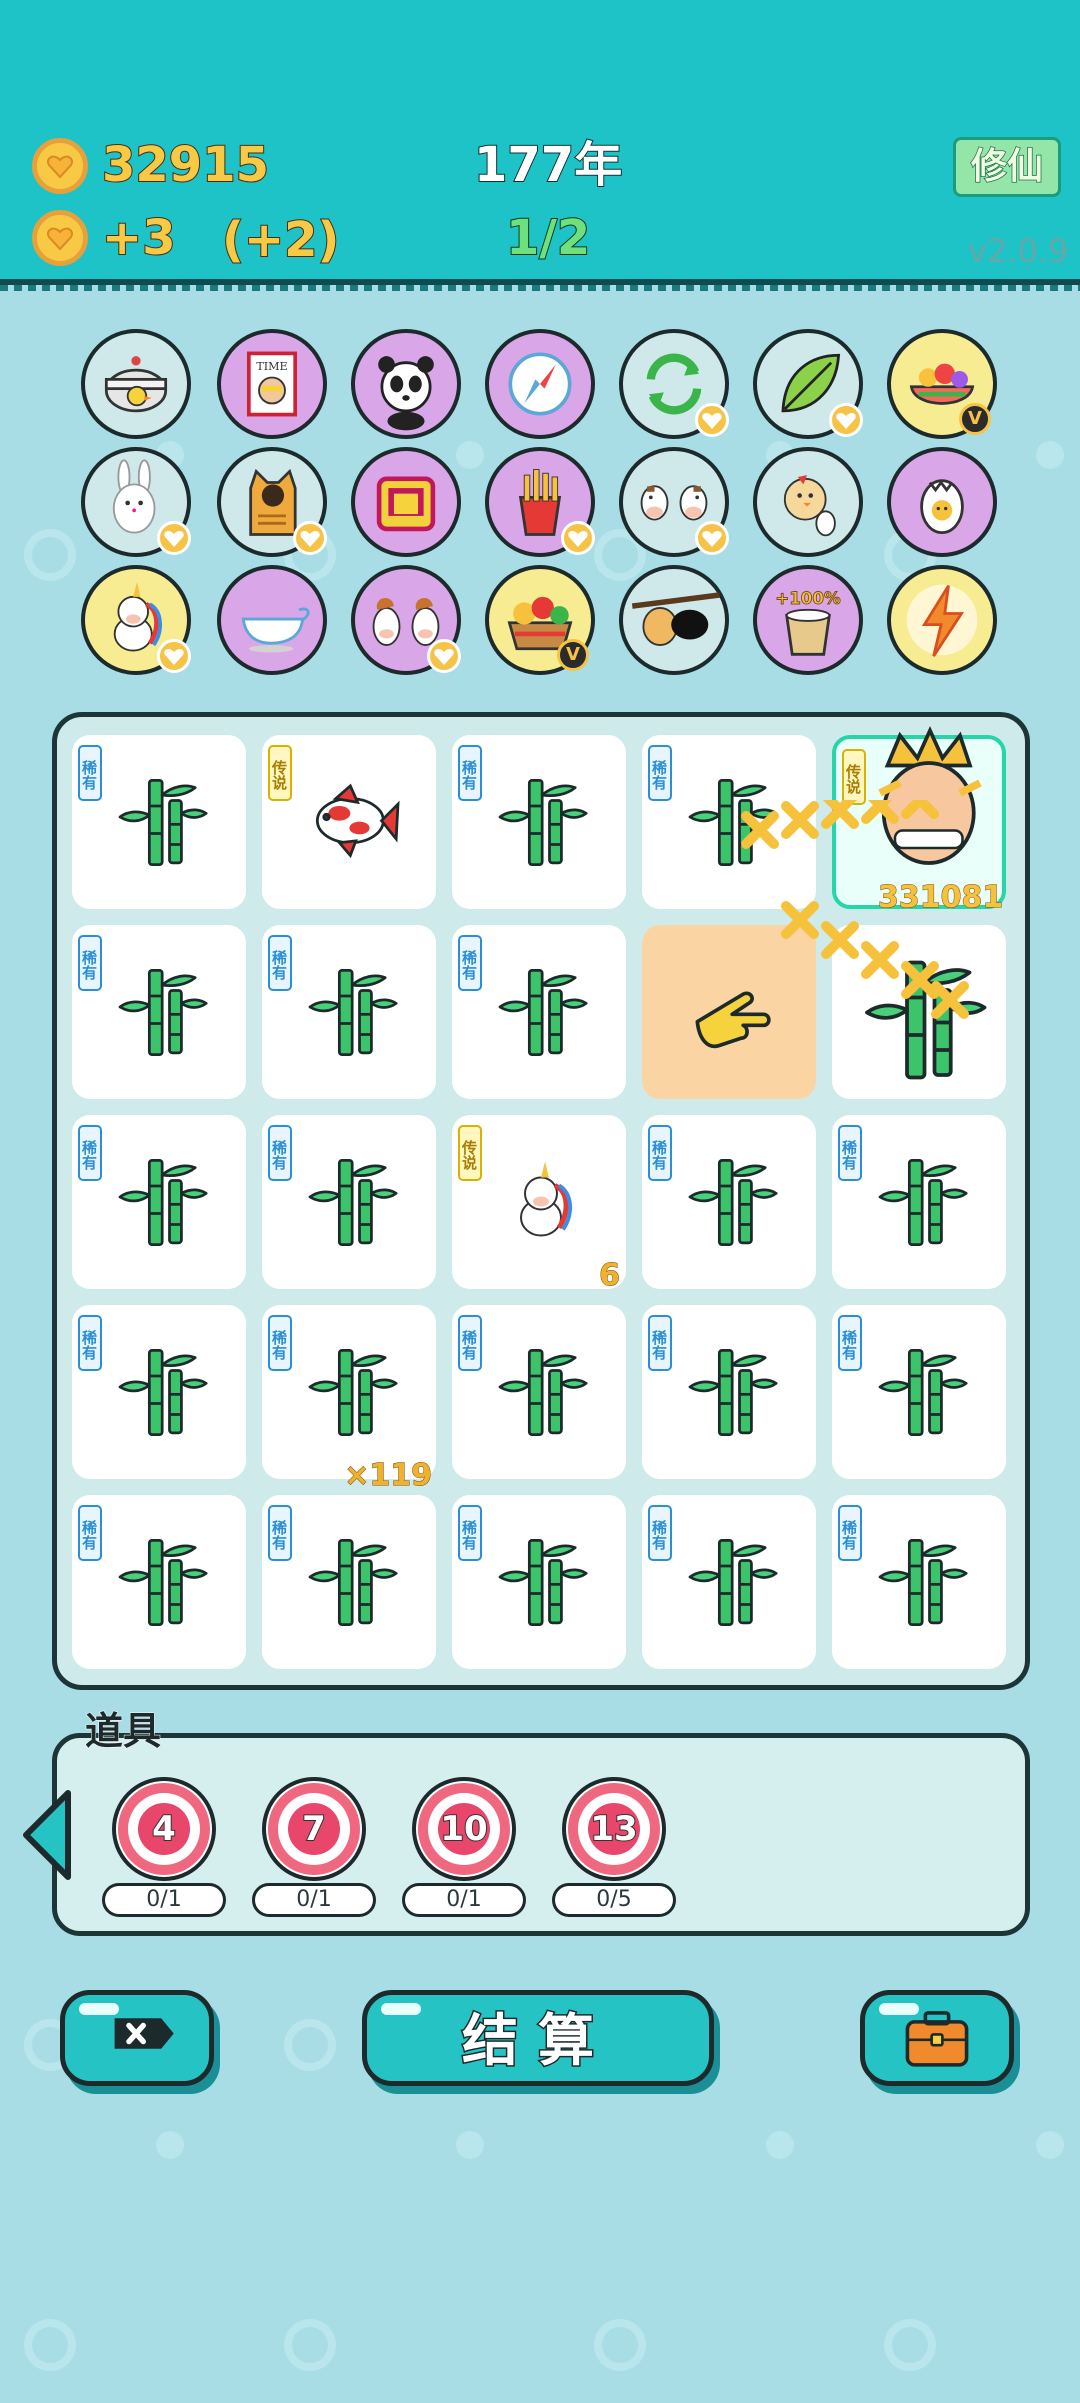 The width and height of the screenshot is (1080, 2403). Describe the element at coordinates (48, 1835) in the screenshot. I see `left-arrow-icon` at that location.